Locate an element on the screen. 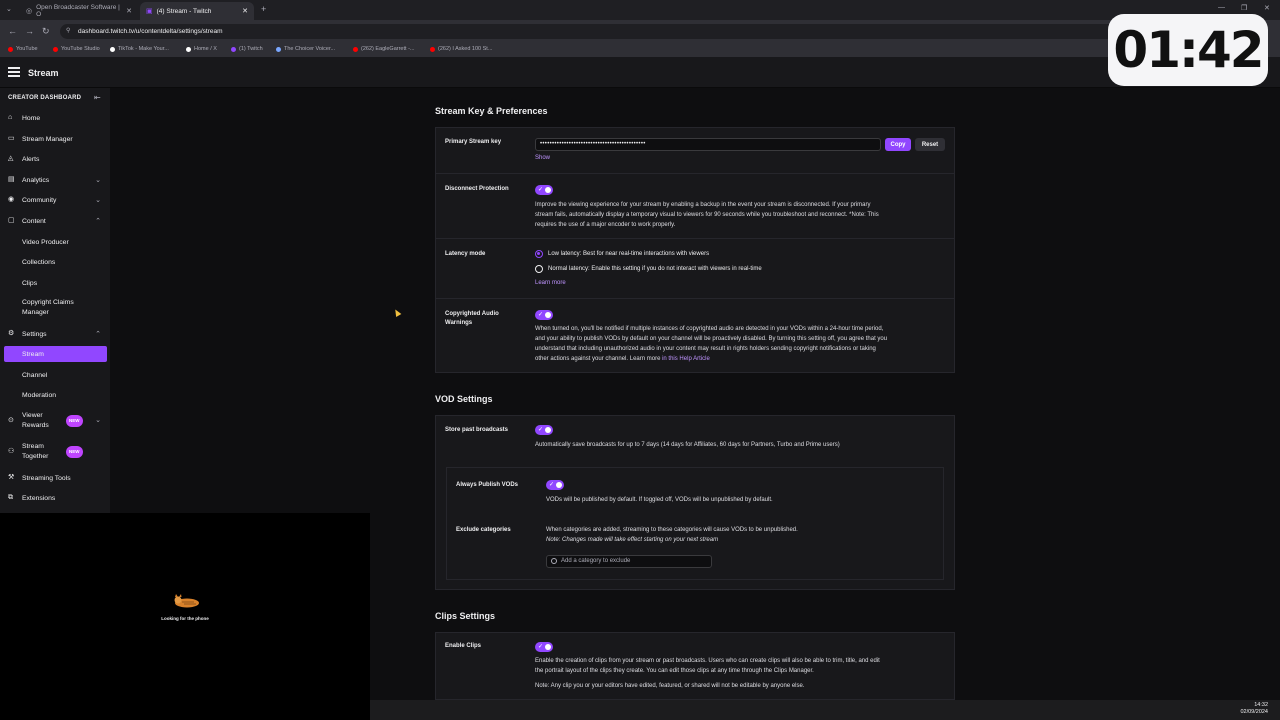 The height and width of the screenshot is (720, 1280). minimize-icon: — is located at coordinates (1221, 7).